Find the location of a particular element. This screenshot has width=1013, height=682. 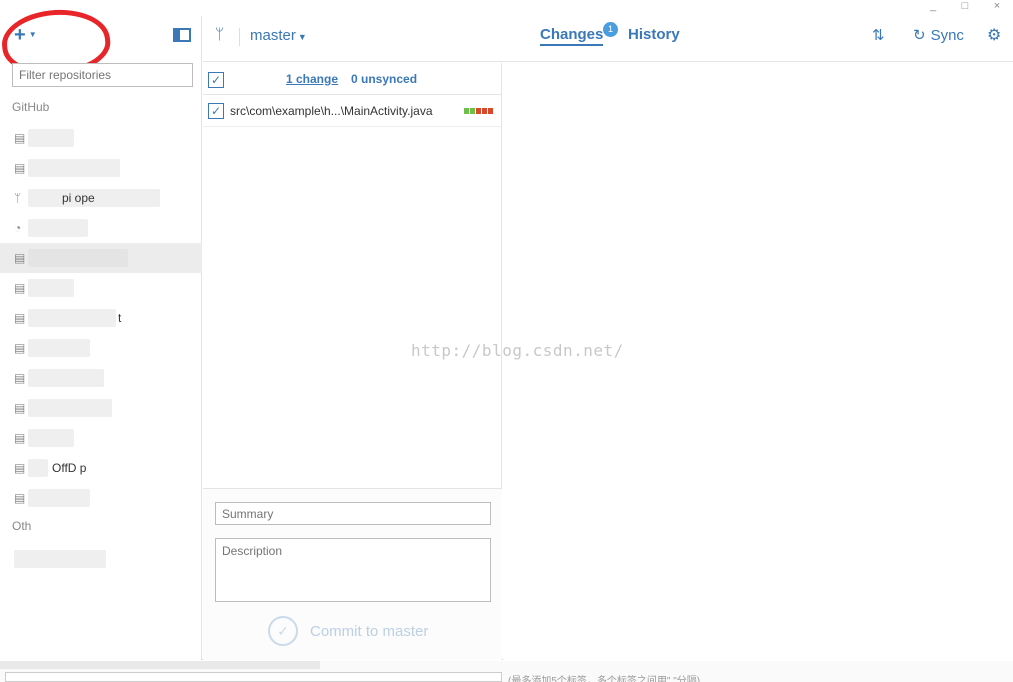

check-circle-icon: ✓ is located at coordinates (283, 631).